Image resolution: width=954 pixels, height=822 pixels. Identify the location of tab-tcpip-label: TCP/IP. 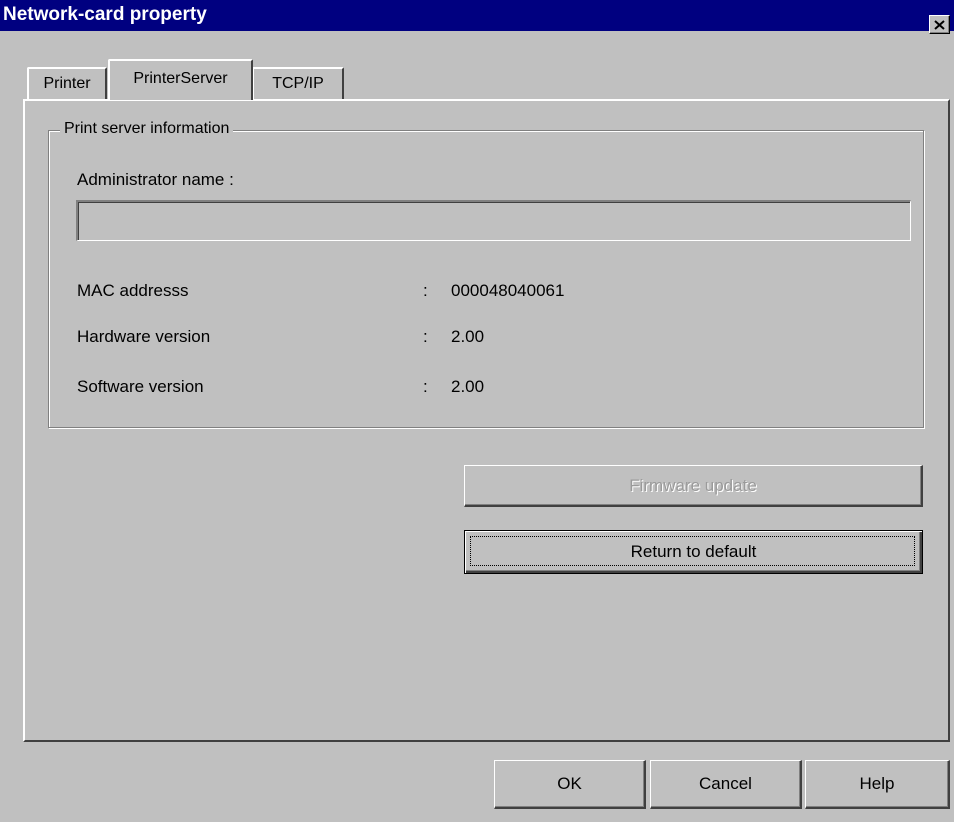
(298, 83).